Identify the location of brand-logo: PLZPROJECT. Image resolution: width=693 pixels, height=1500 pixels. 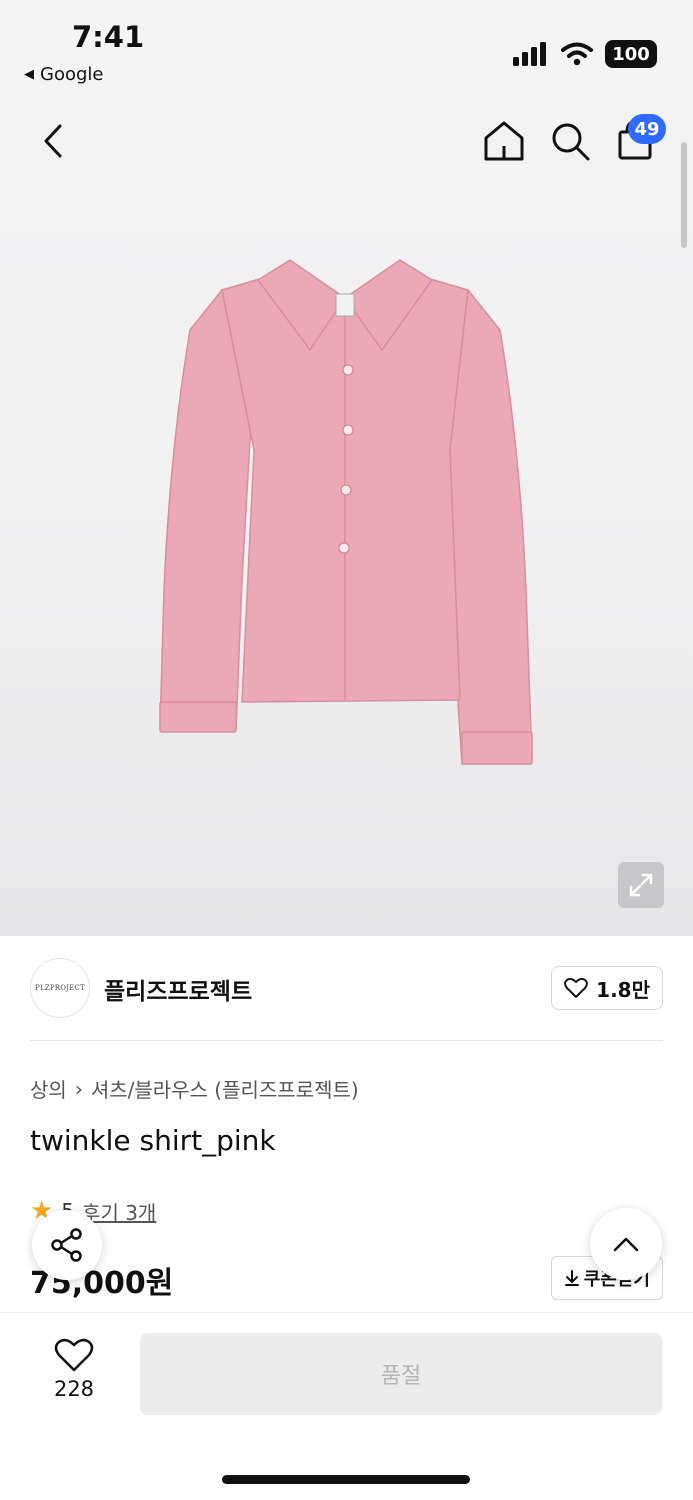
(60, 988).